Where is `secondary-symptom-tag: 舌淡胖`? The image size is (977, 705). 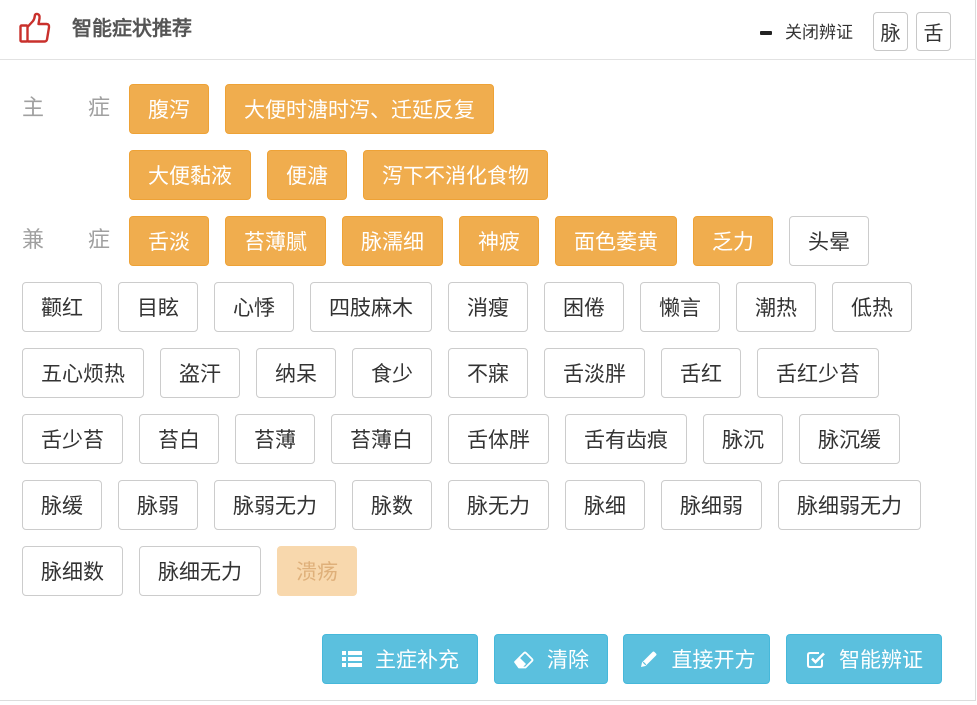
secondary-symptom-tag: 舌淡胖 is located at coordinates (594, 373).